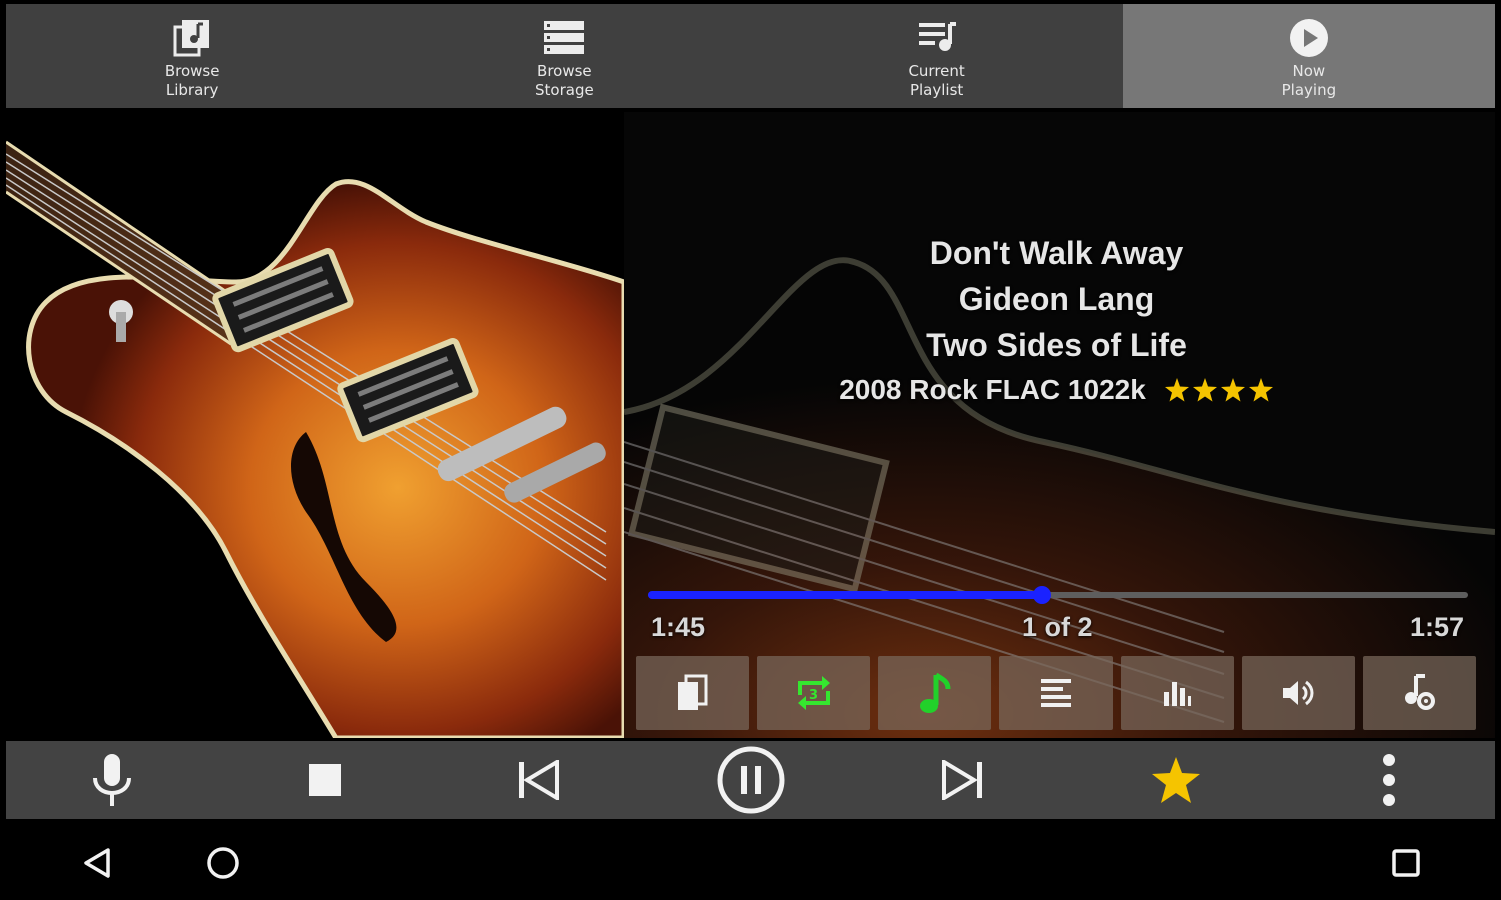  What do you see at coordinates (845, 595) in the screenshot?
I see `seek-bar-progress` at bounding box center [845, 595].